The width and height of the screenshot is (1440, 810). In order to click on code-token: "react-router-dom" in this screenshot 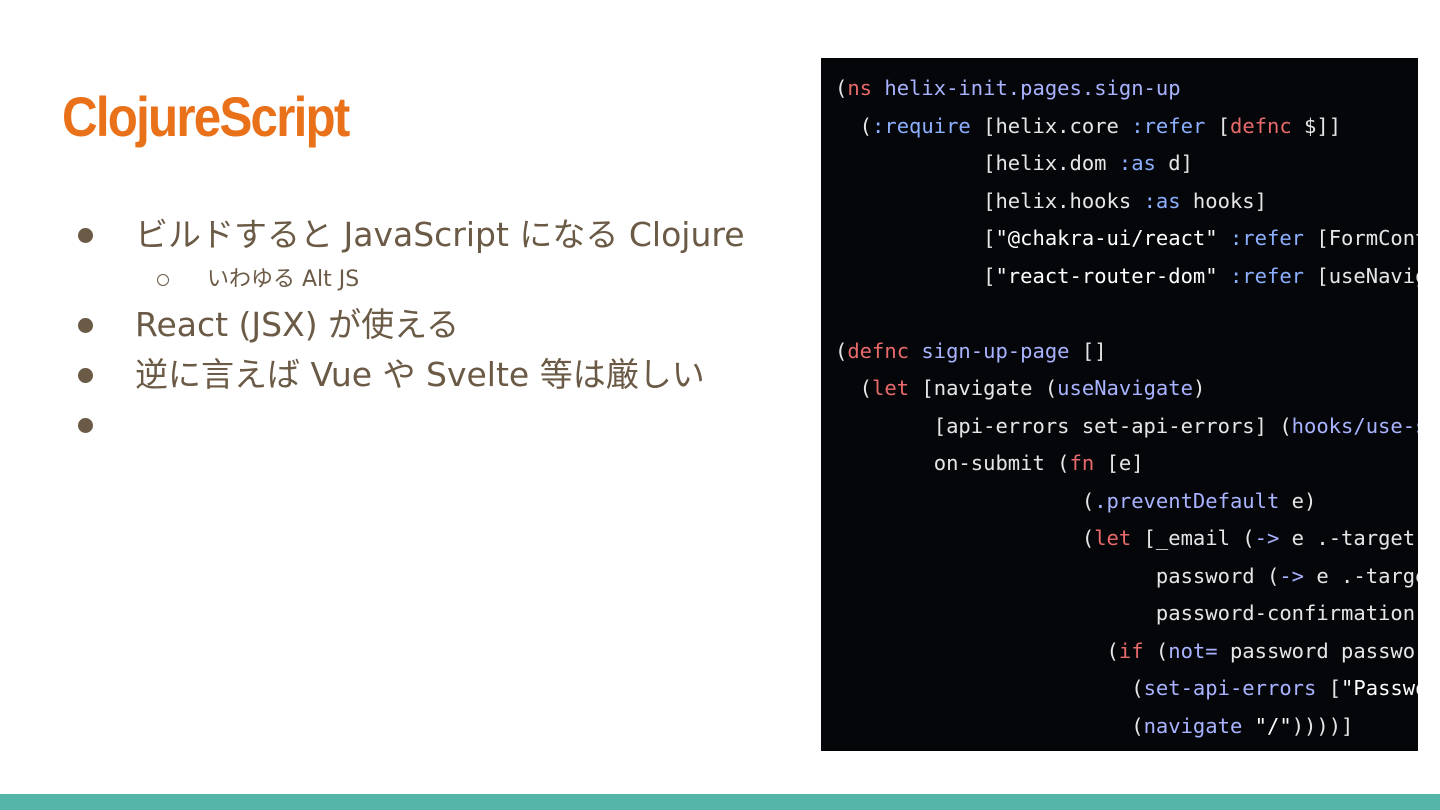, I will do `click(1106, 275)`.